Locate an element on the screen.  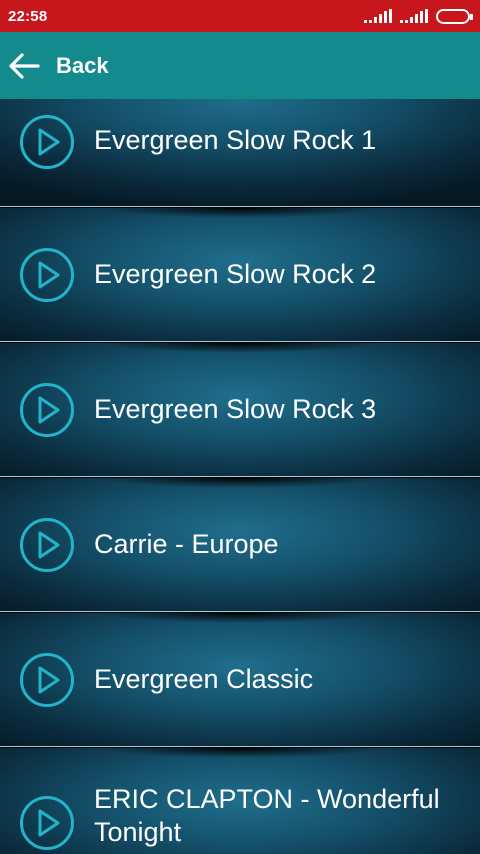
track-item-1: Evergreen Slow Rock 1 is located at coordinates (240, 153).